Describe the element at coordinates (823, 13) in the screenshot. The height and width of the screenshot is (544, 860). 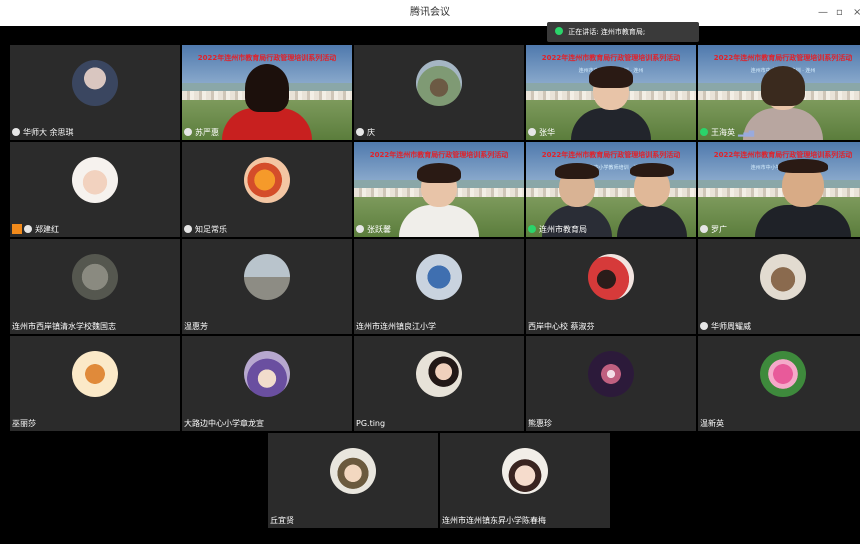
I see `minimize-button: —` at that location.